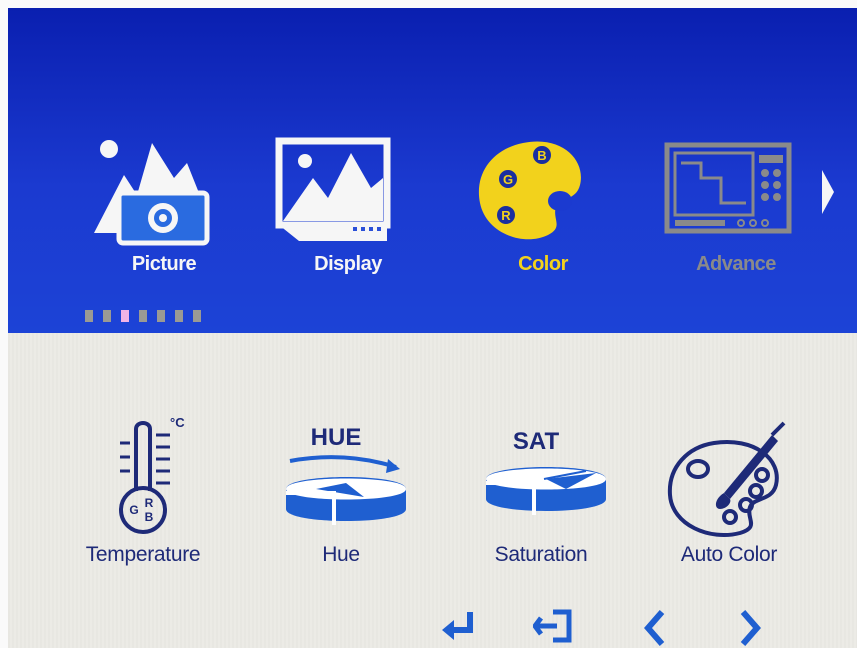 The image size is (857, 648). I want to click on tab-advance: Advance, so click(736, 203).